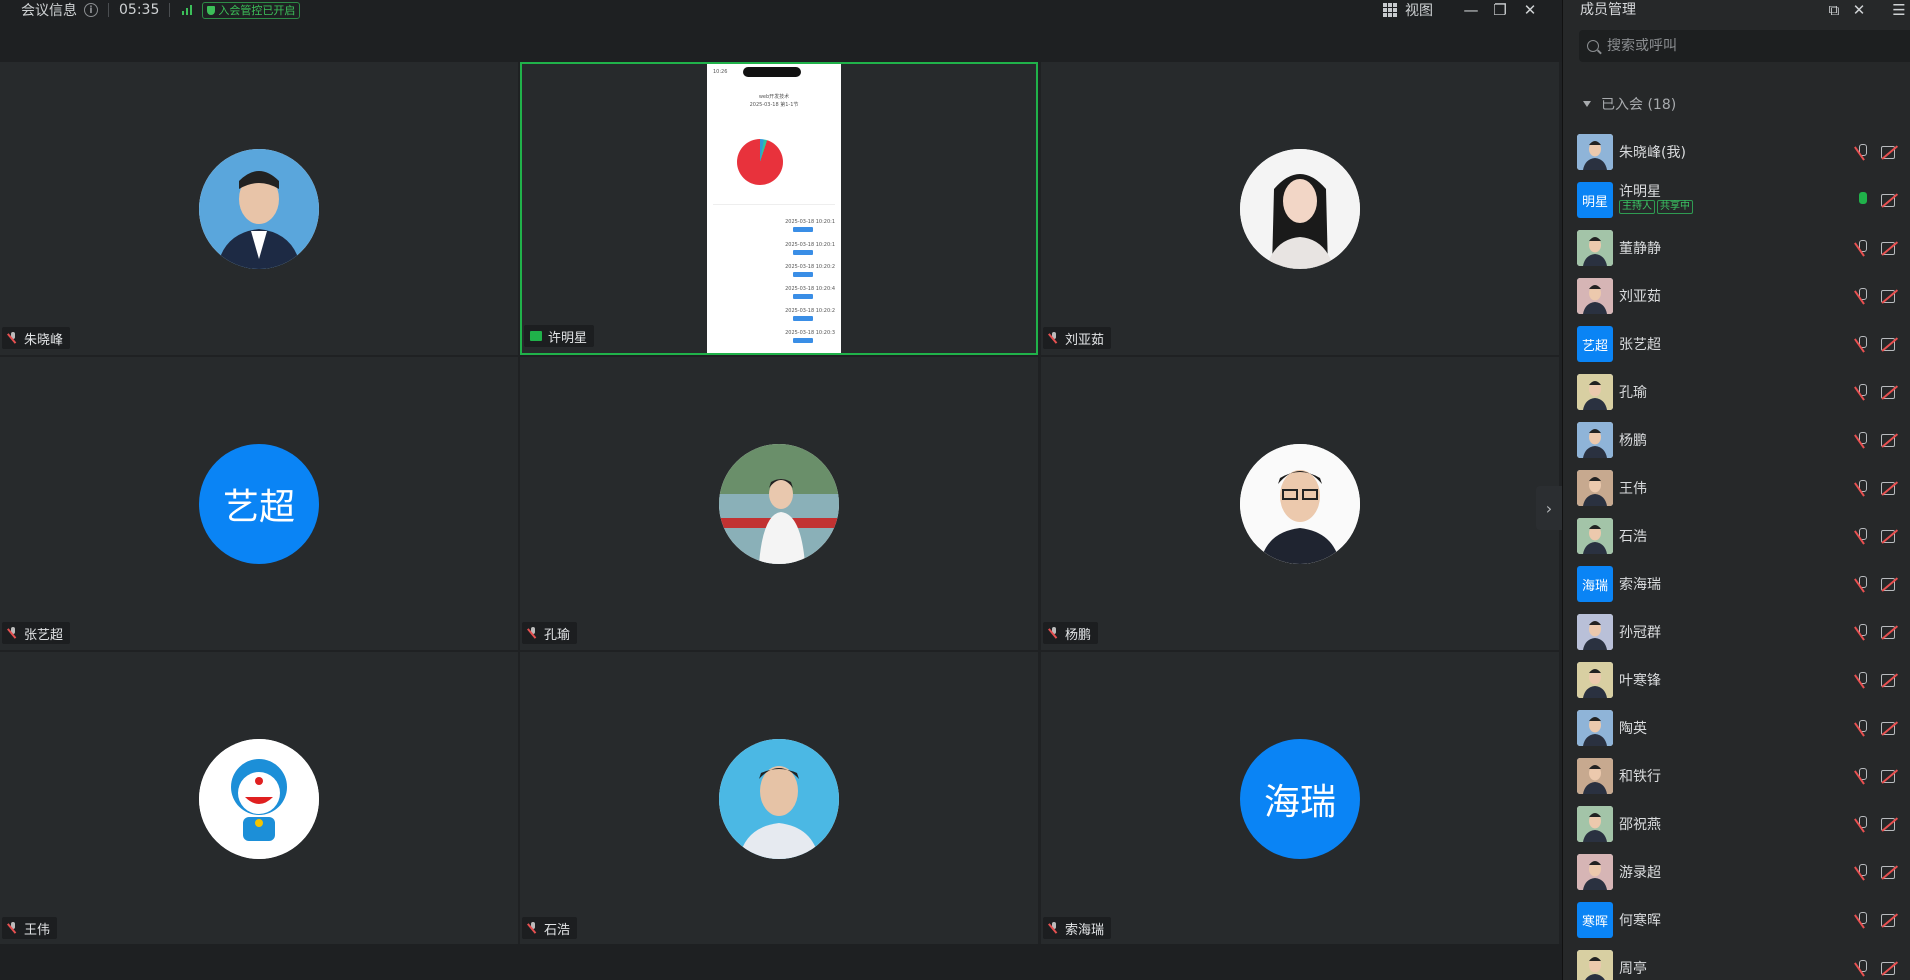 The width and height of the screenshot is (1910, 980). Describe the element at coordinates (1736, 924) in the screenshot. I see `member-row: 寒晖 何寒晖` at that location.